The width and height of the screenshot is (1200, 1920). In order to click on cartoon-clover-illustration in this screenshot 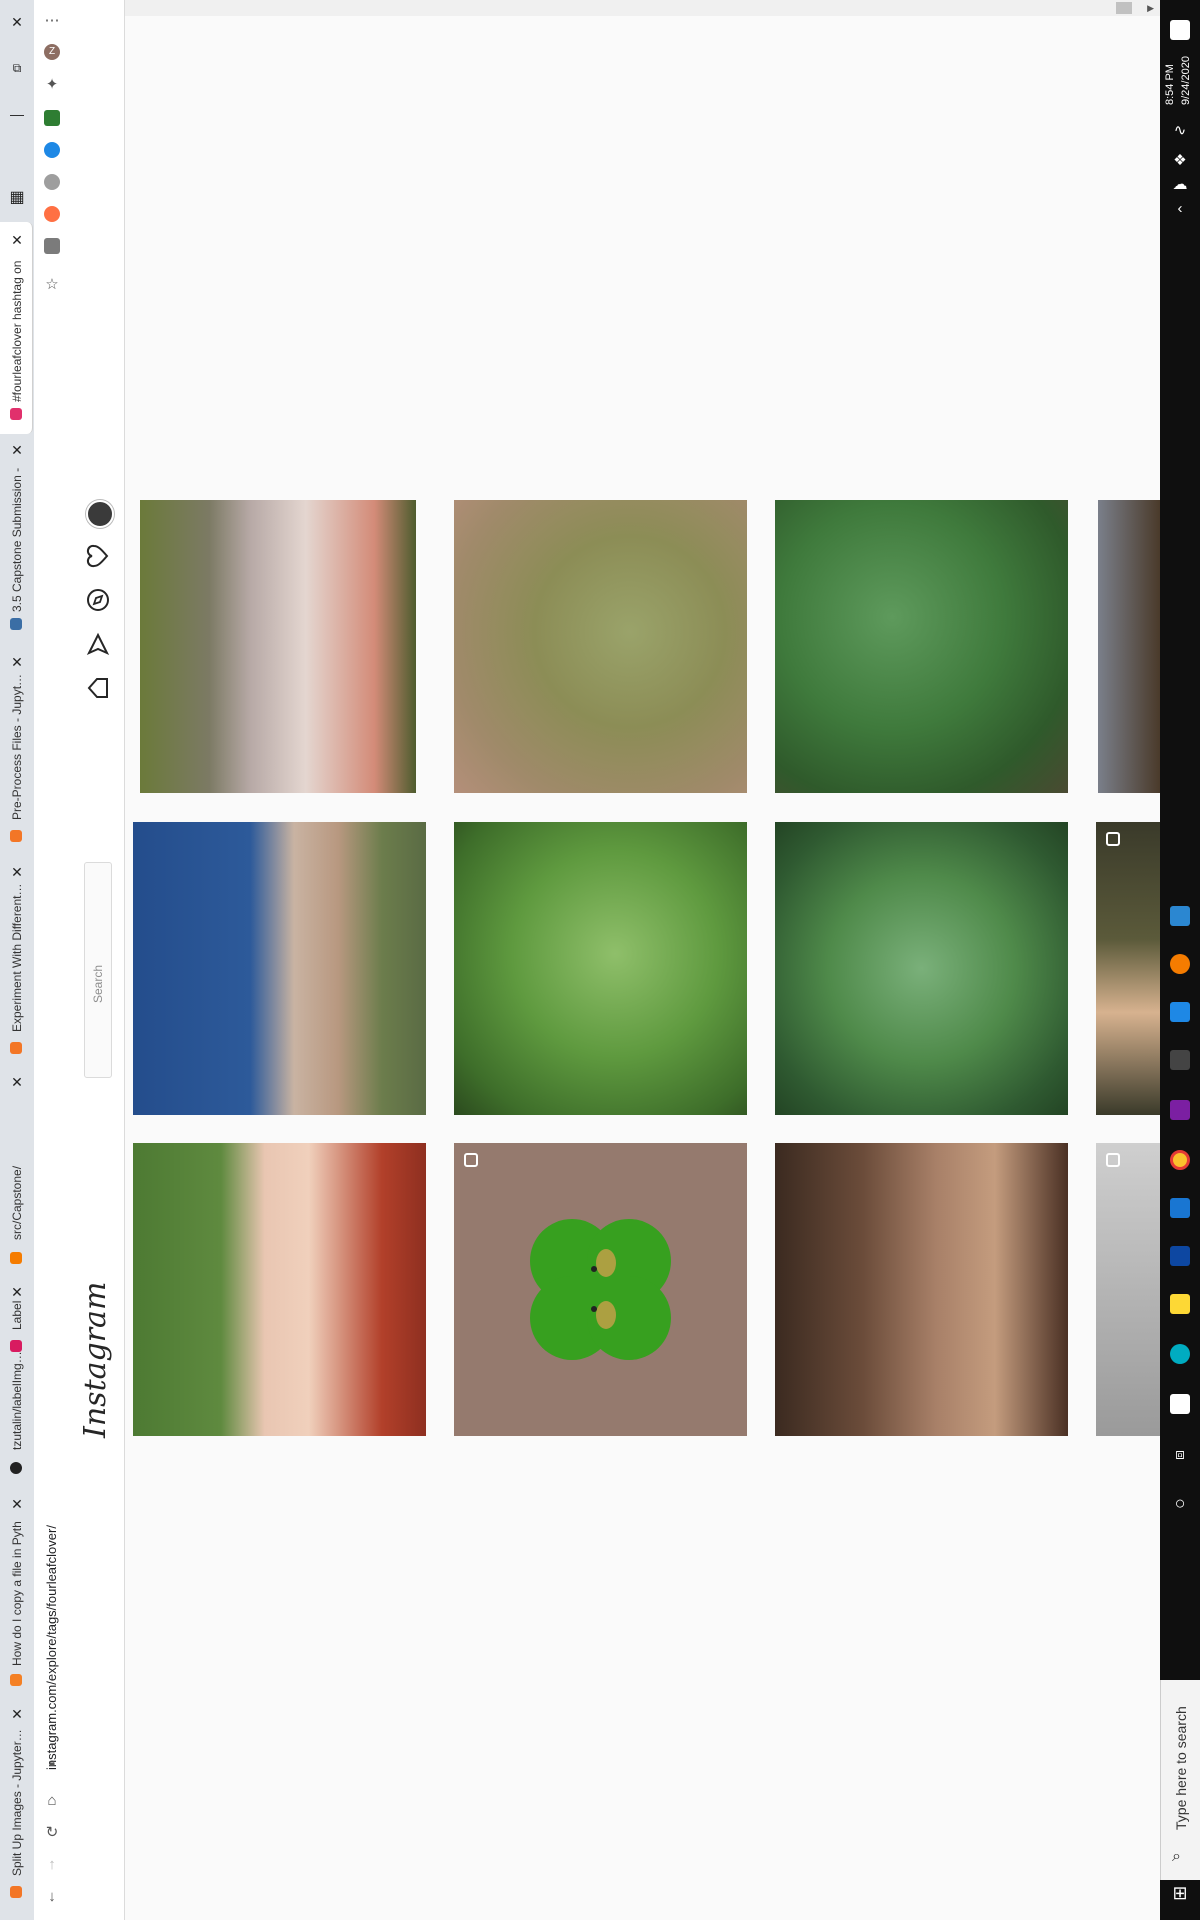, I will do `click(600, 1289)`.